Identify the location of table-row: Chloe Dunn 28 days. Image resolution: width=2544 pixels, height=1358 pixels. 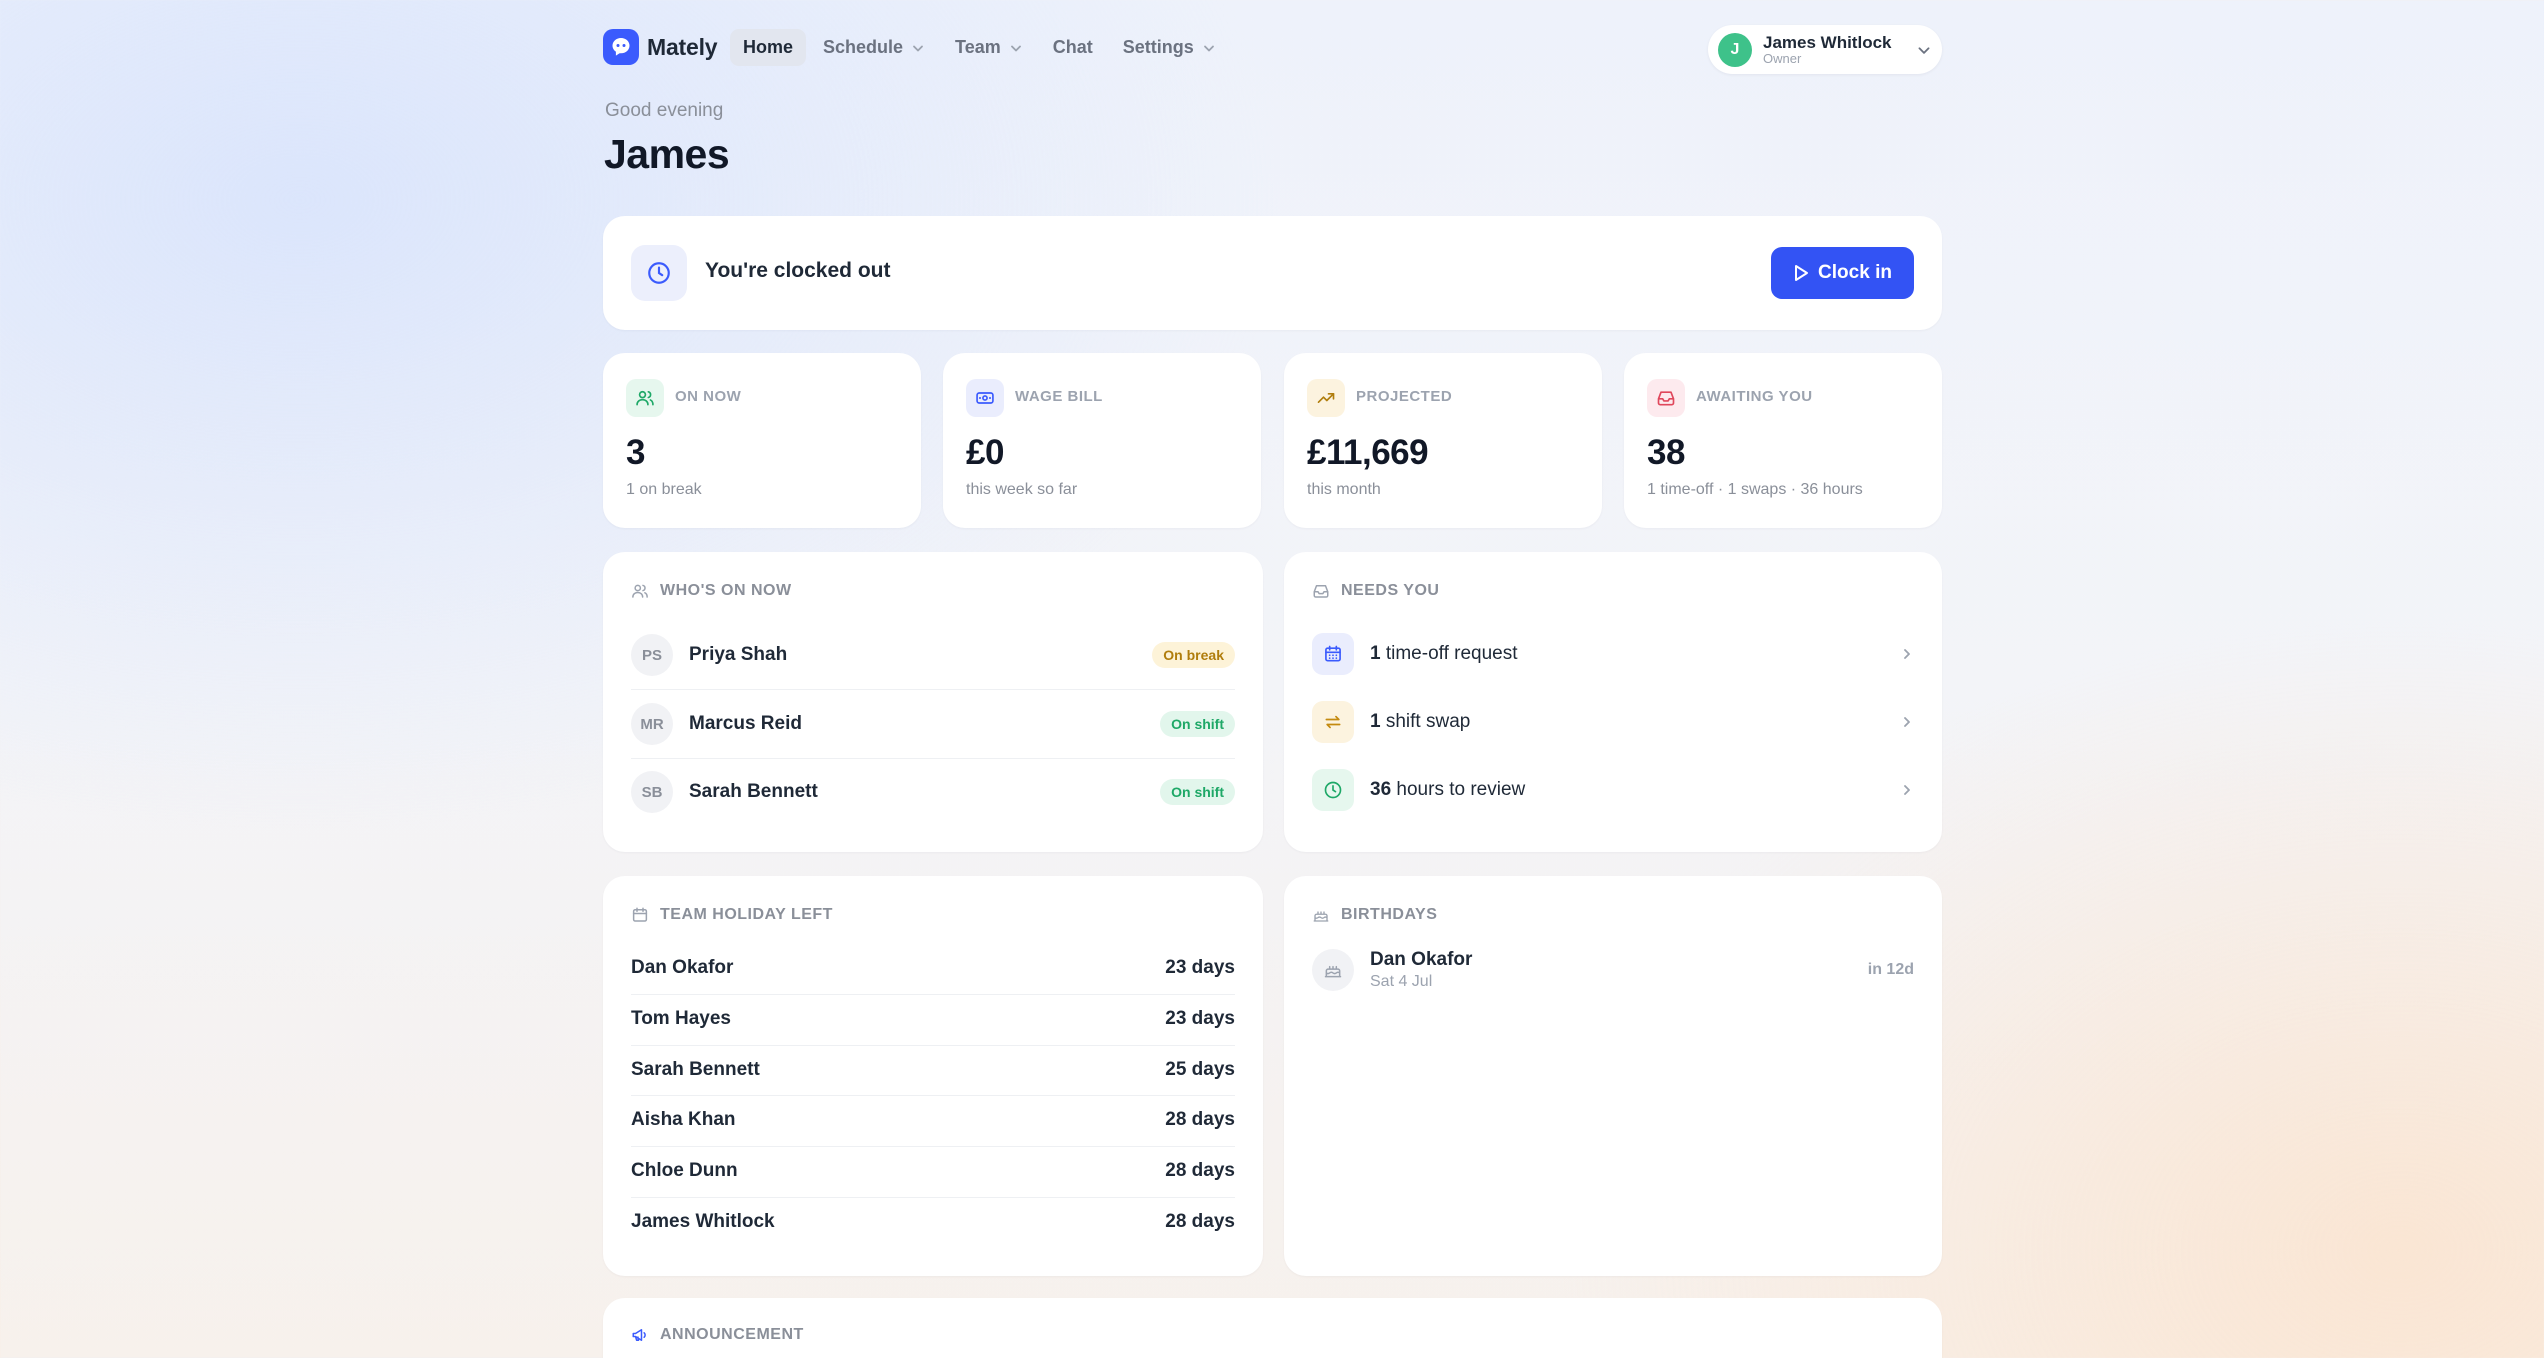
(933, 1171).